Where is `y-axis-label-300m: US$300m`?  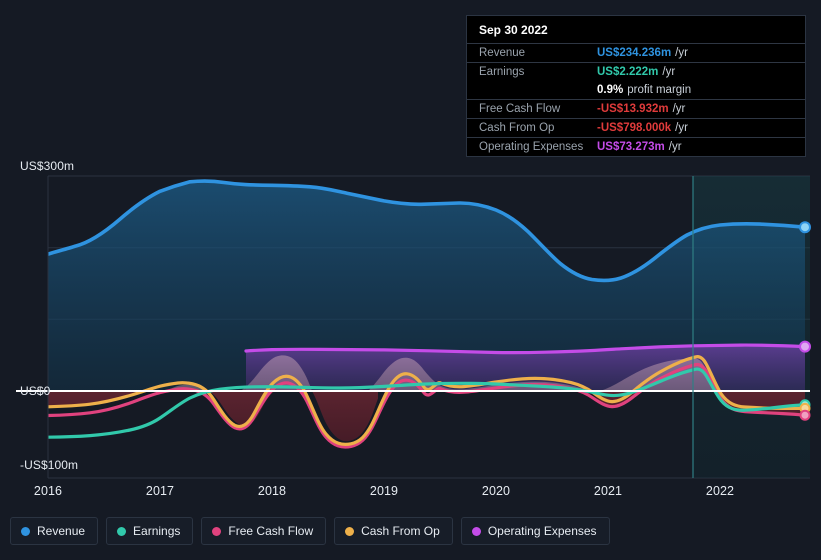 y-axis-label-300m: US$300m is located at coordinates (47, 166).